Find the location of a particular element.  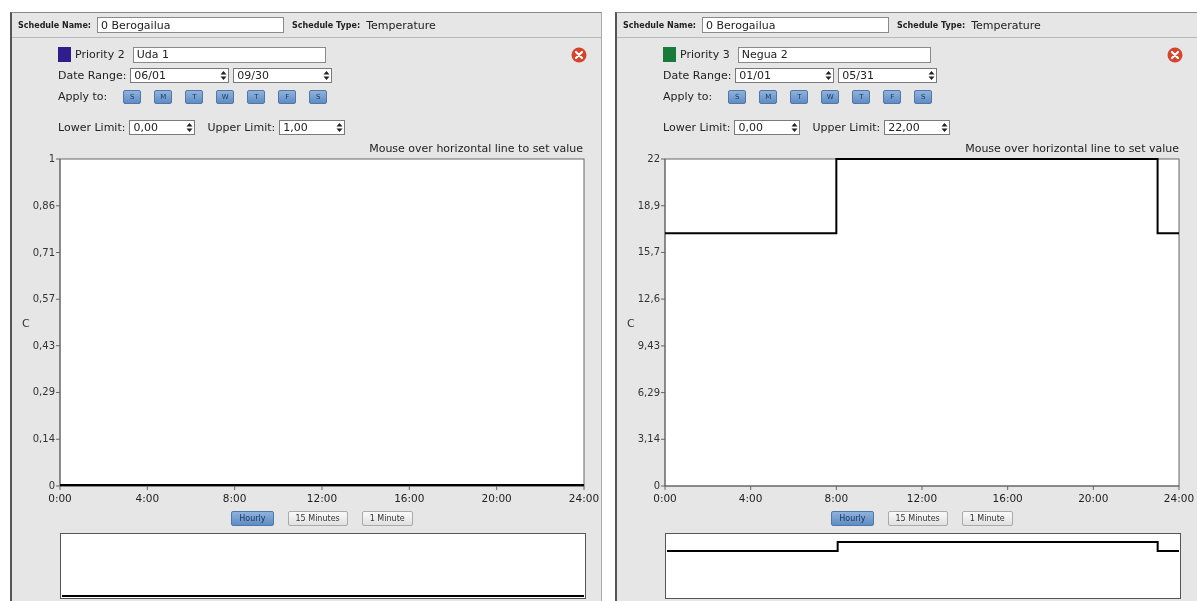

tick-label: 0,71 is located at coordinates (43, 252).